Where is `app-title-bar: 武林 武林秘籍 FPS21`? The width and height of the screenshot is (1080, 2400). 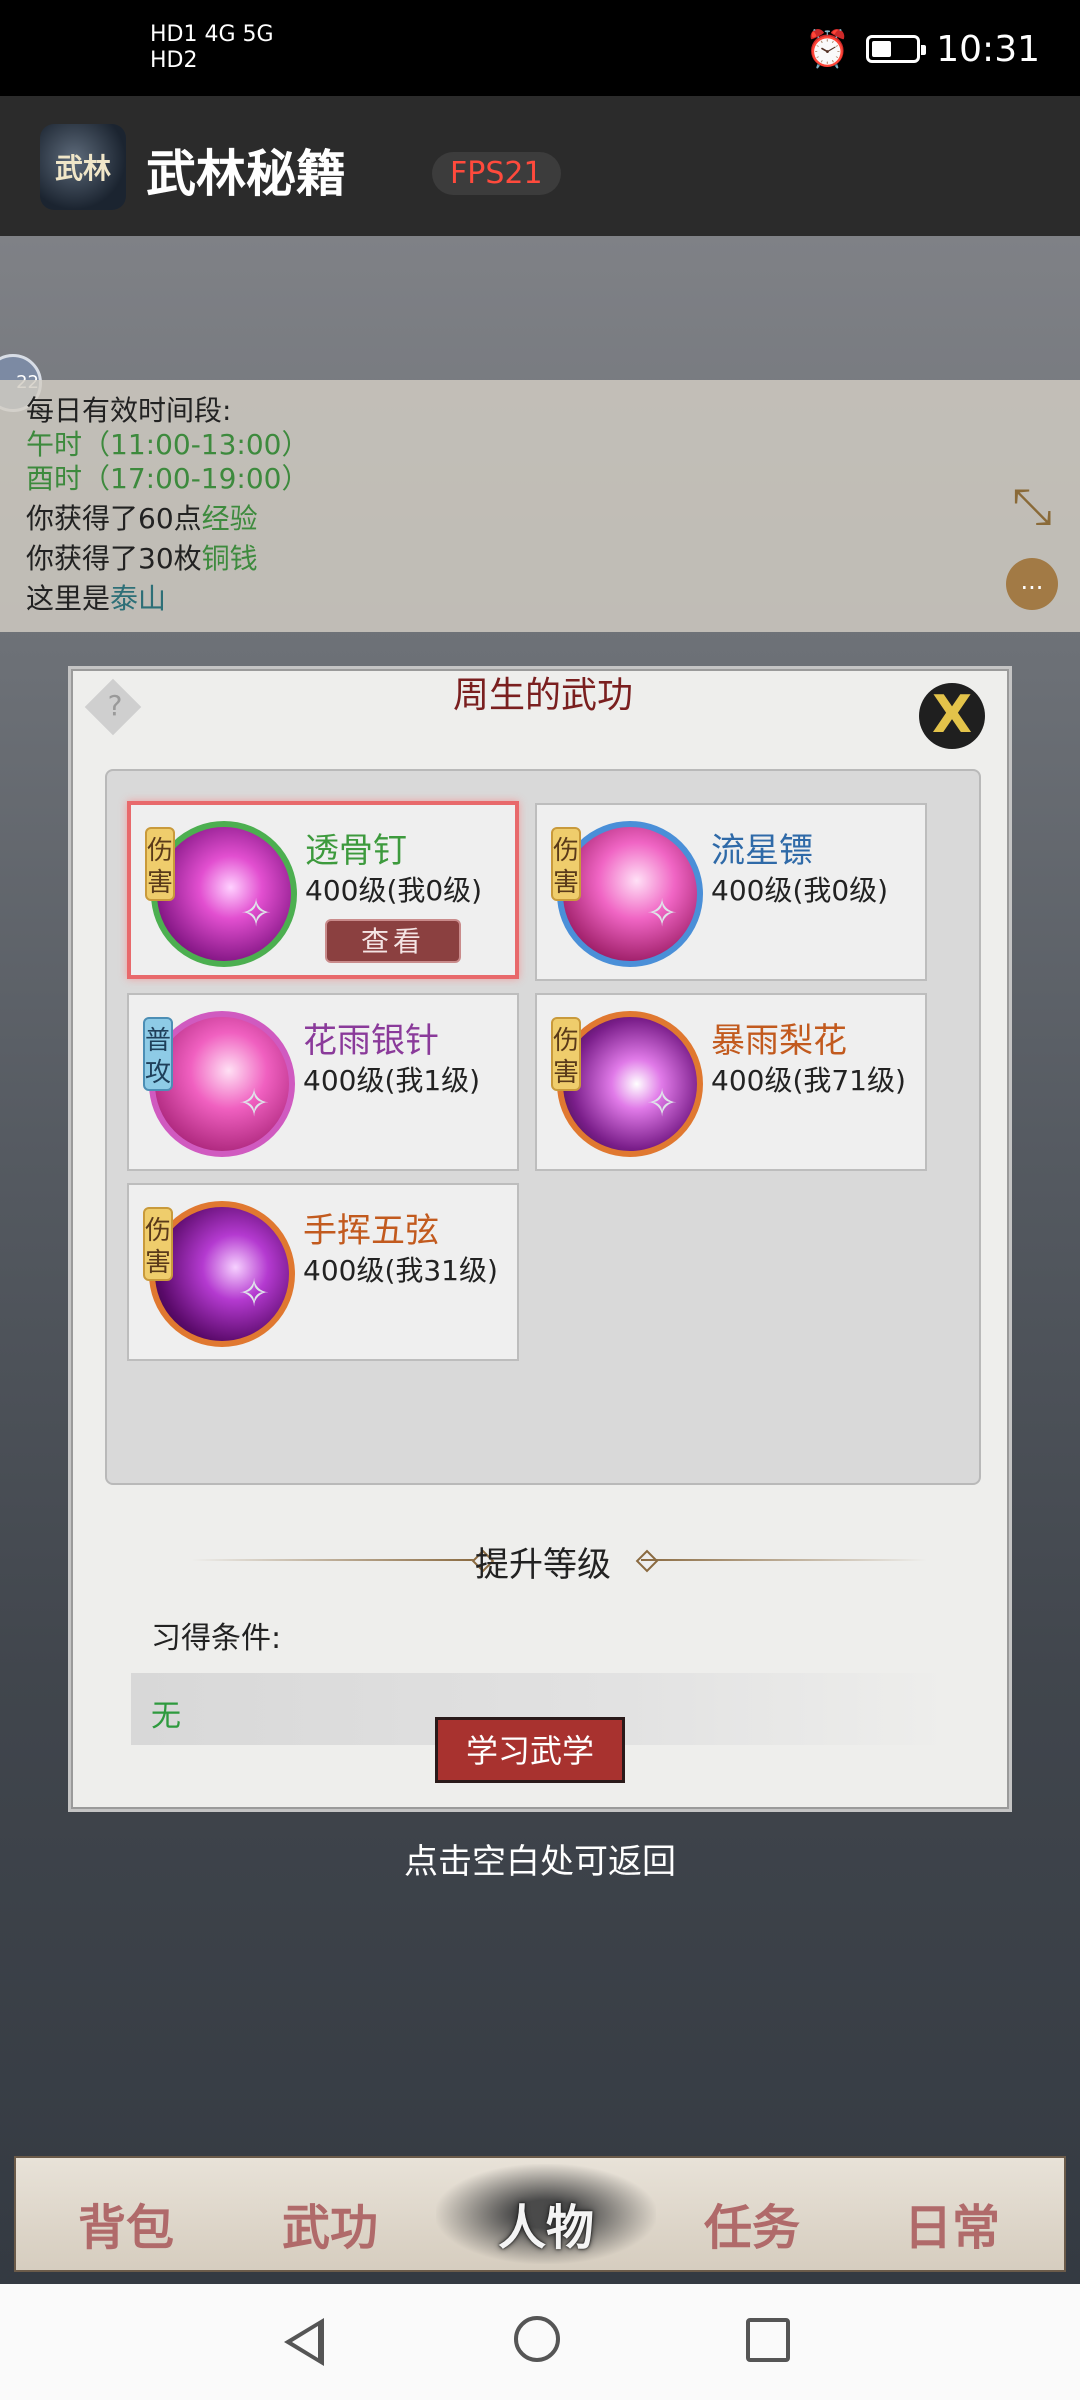 app-title-bar: 武林 武林秘籍 FPS21 is located at coordinates (540, 166).